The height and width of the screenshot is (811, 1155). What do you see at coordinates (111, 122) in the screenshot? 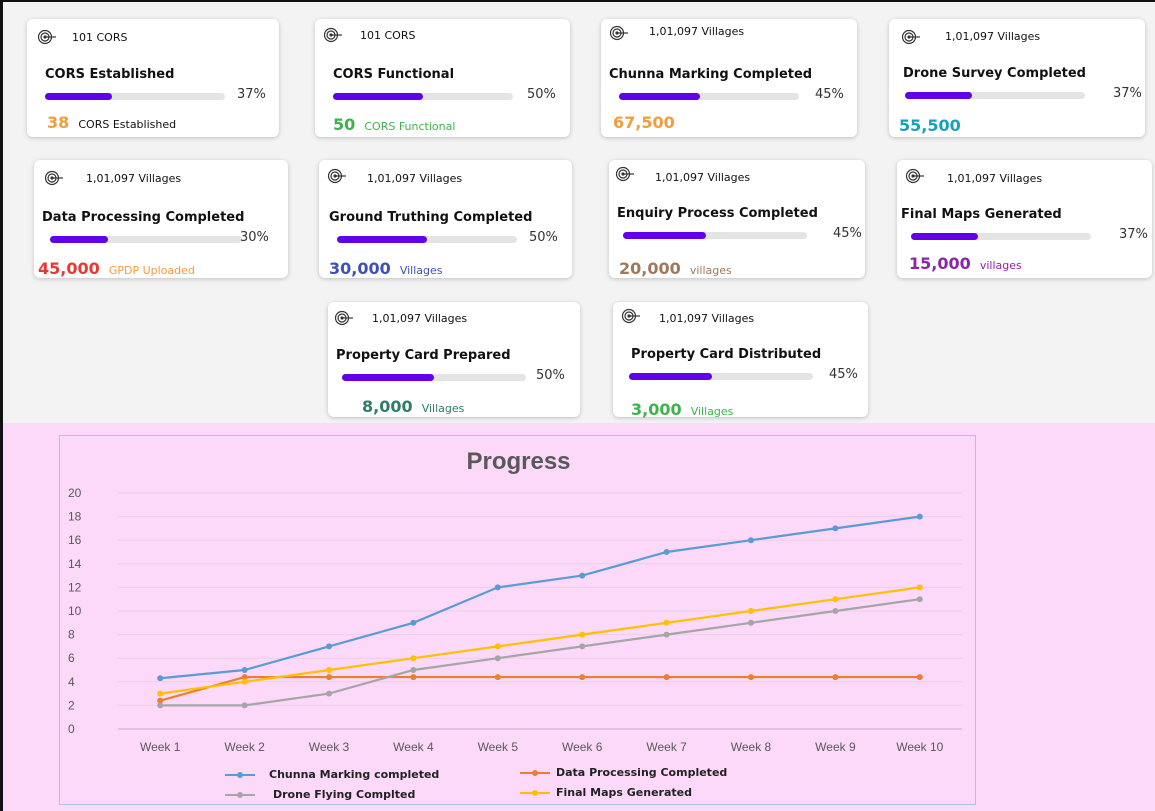
I see `card-value-row: 38 CORS Established` at bounding box center [111, 122].